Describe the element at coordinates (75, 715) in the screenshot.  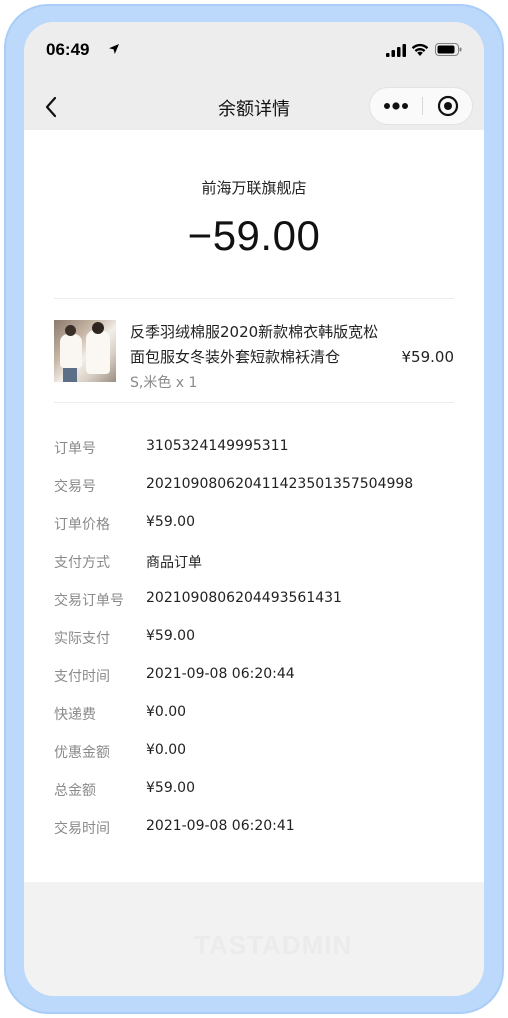
I see `detail-label: 快递费` at that location.